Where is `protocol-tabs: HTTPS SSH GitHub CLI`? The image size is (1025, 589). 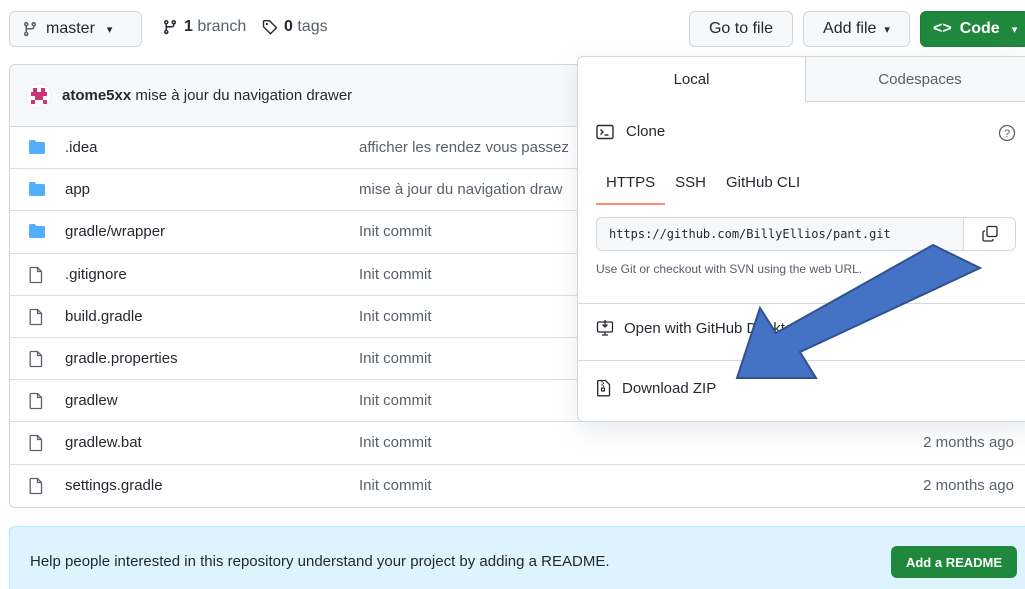
protocol-tabs: HTTPS SSH GitHub CLI is located at coordinates (703, 189).